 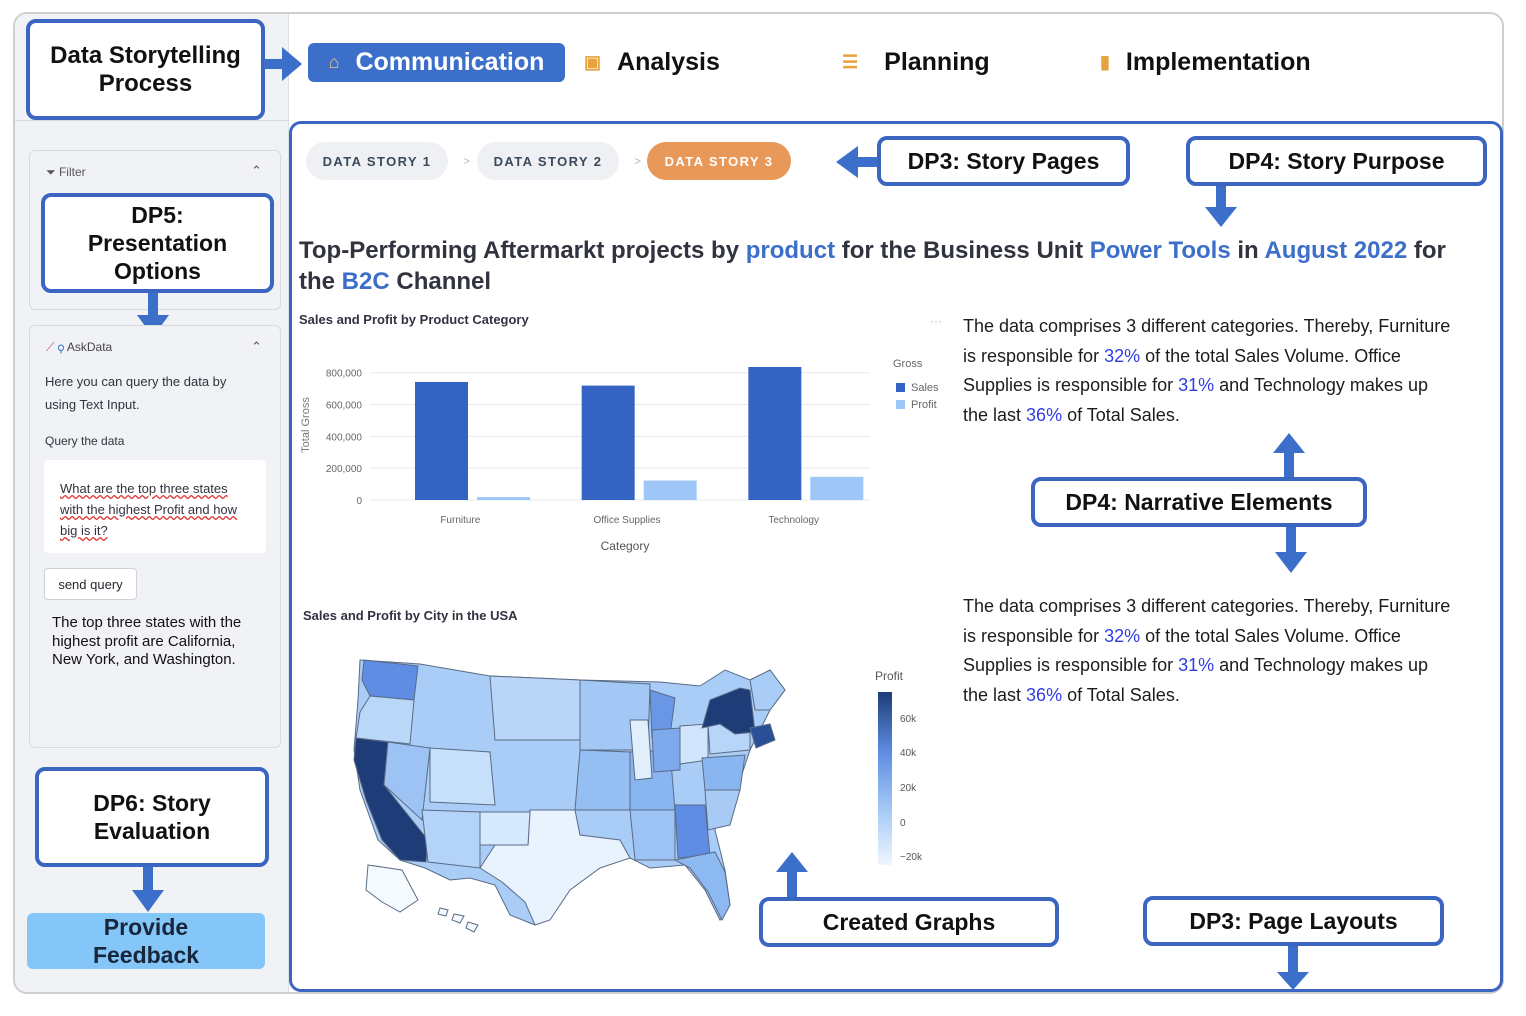 I want to click on chart-menu-icon: ···, so click(x=936, y=321).